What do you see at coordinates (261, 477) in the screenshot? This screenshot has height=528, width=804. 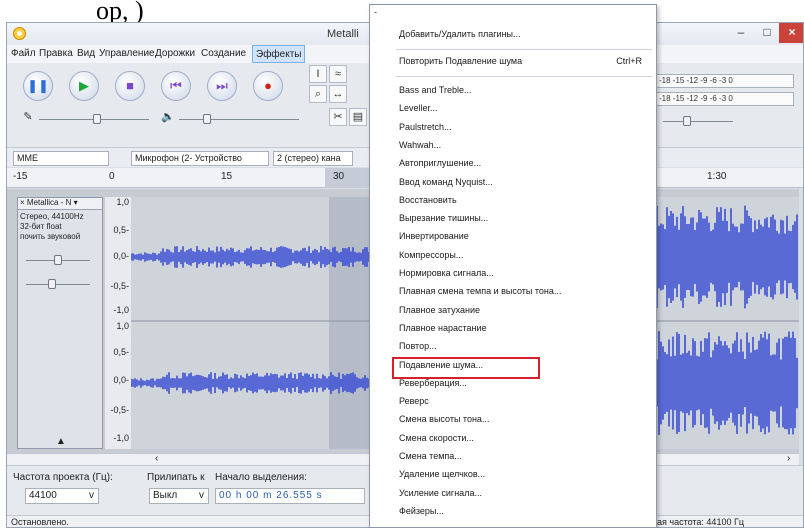 I see `selection-start-label: Начало выделения:` at bounding box center [261, 477].